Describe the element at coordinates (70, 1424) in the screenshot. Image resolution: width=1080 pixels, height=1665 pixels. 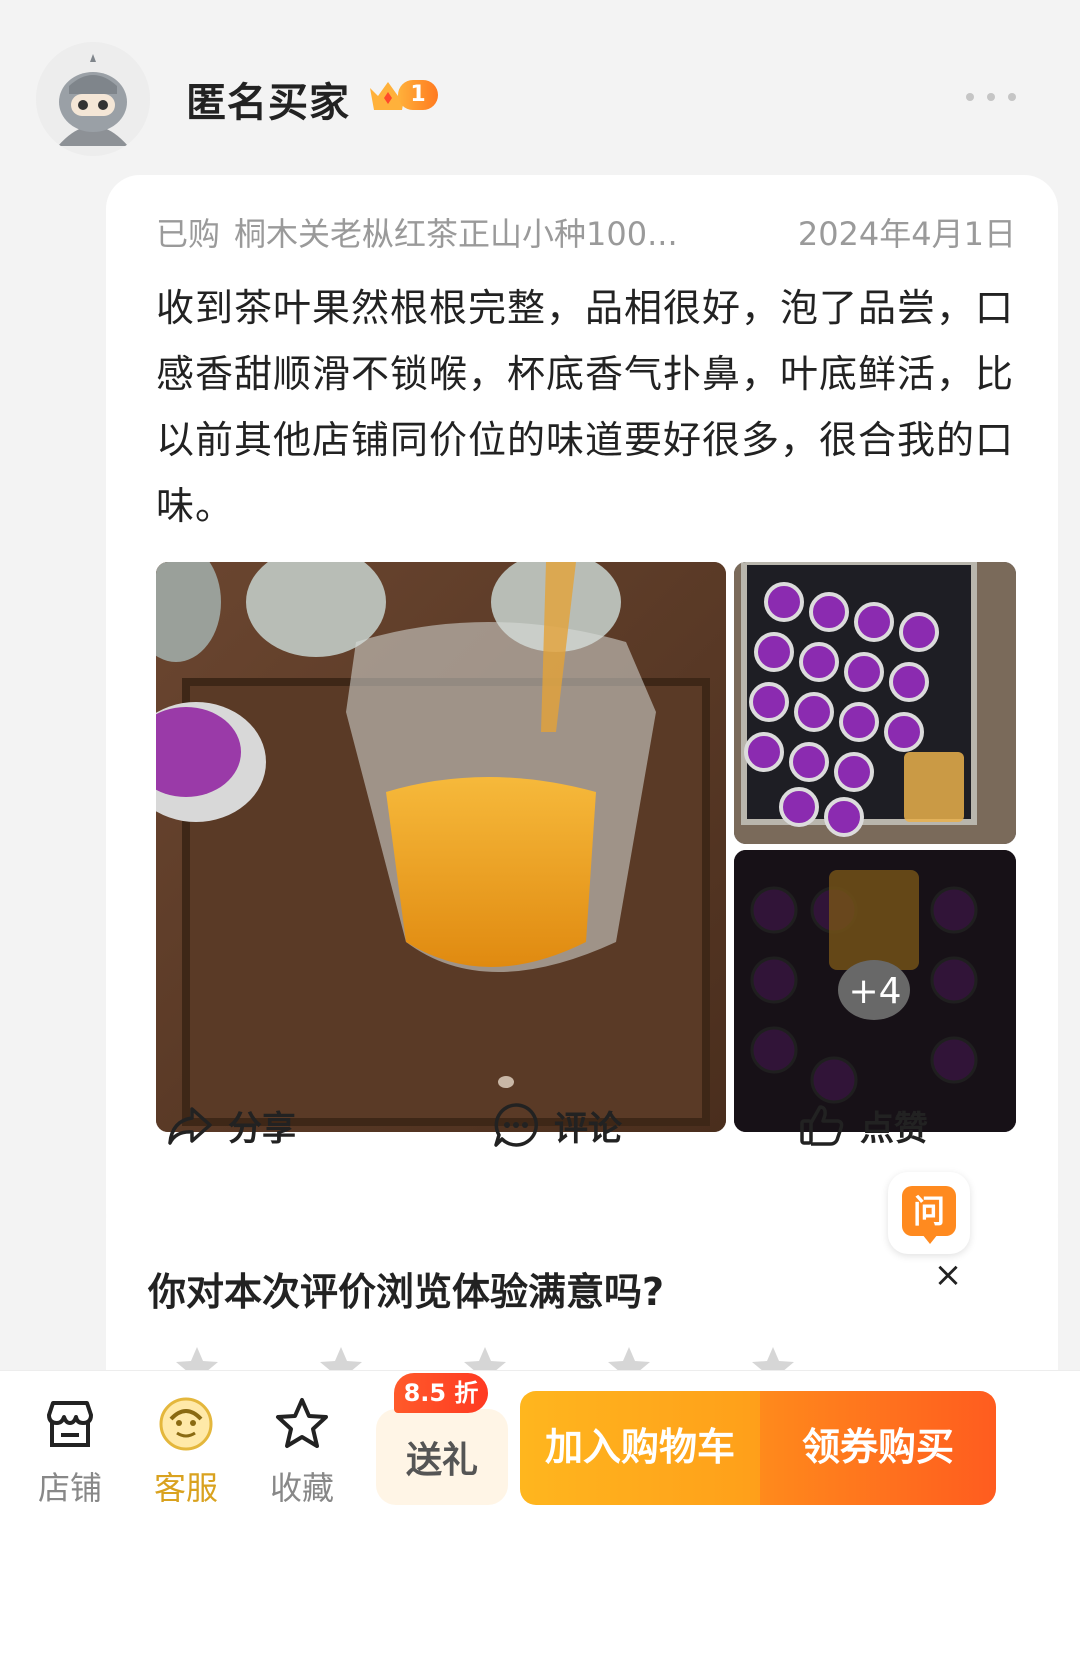
I see `shop-icon` at that location.